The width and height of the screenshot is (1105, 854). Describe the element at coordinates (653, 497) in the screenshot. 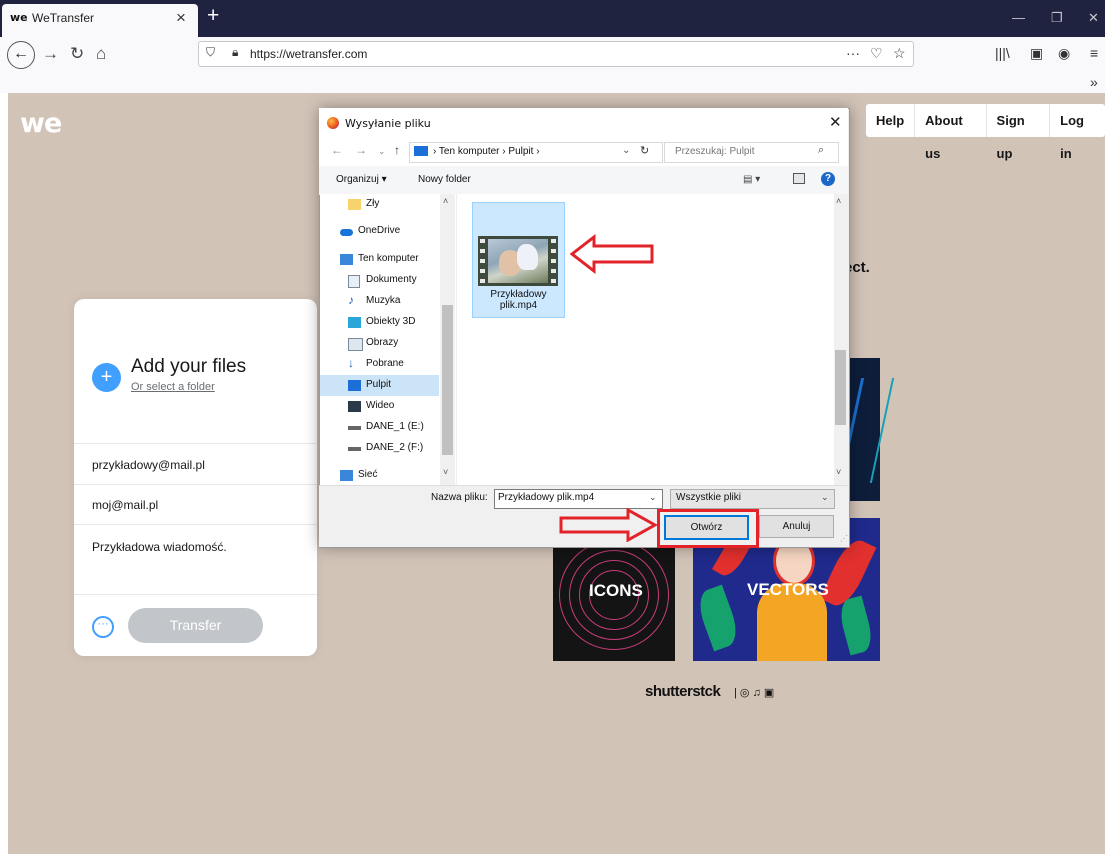

I see `filename-dropdown-icon: ⌄` at that location.